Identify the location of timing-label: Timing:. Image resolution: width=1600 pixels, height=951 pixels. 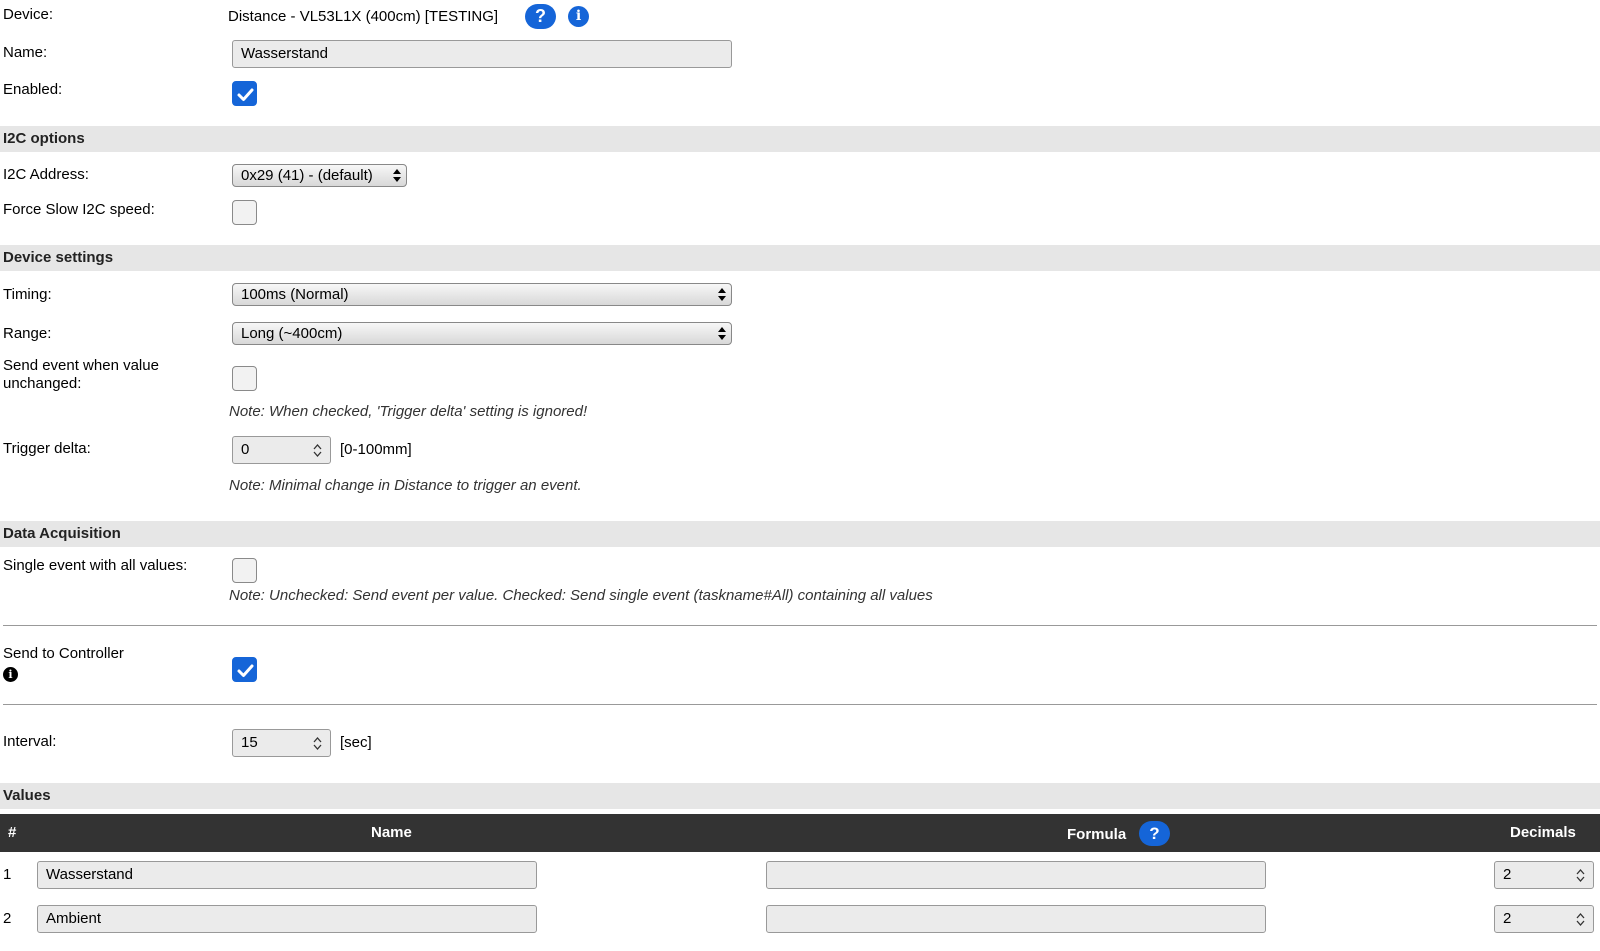
(27, 294).